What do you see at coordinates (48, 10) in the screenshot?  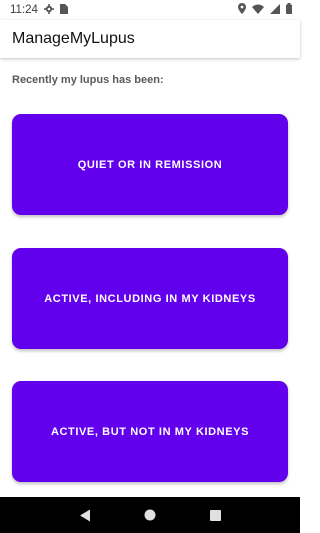 I see `gear-icon` at bounding box center [48, 10].